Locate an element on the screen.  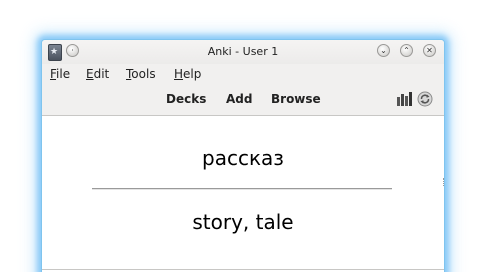
close-button: ✕ is located at coordinates (429, 50).